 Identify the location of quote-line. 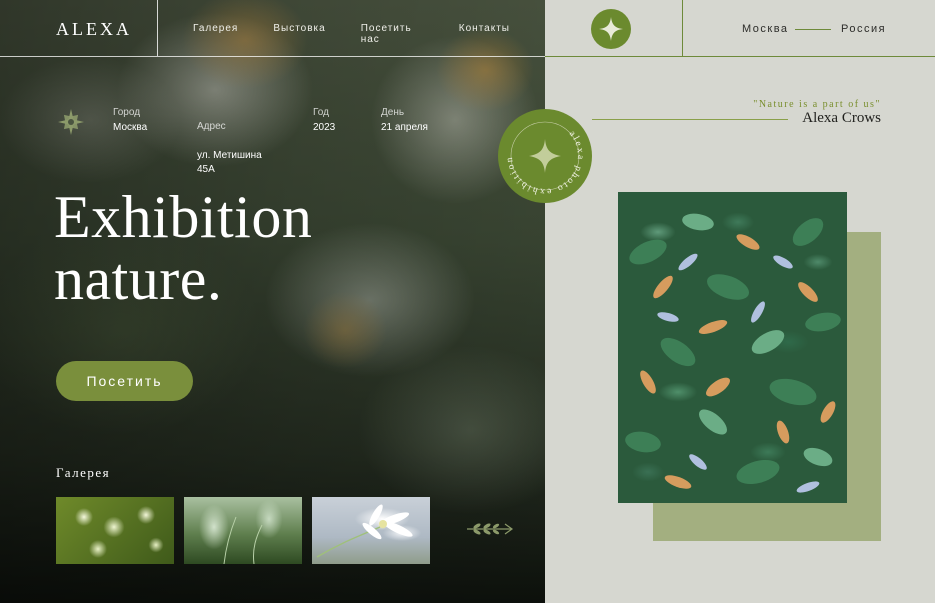
(690, 119).